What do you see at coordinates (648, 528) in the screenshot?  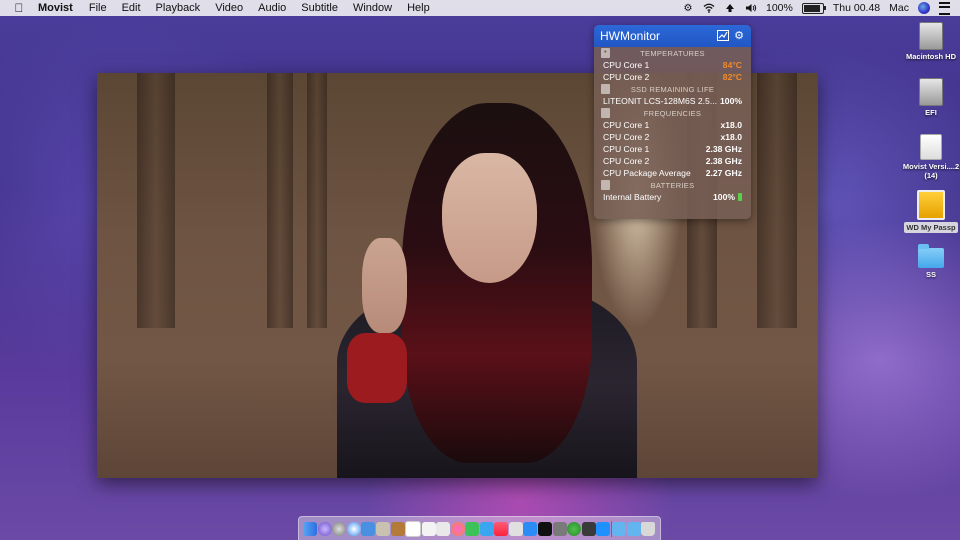 I see `trash-icon` at bounding box center [648, 528].